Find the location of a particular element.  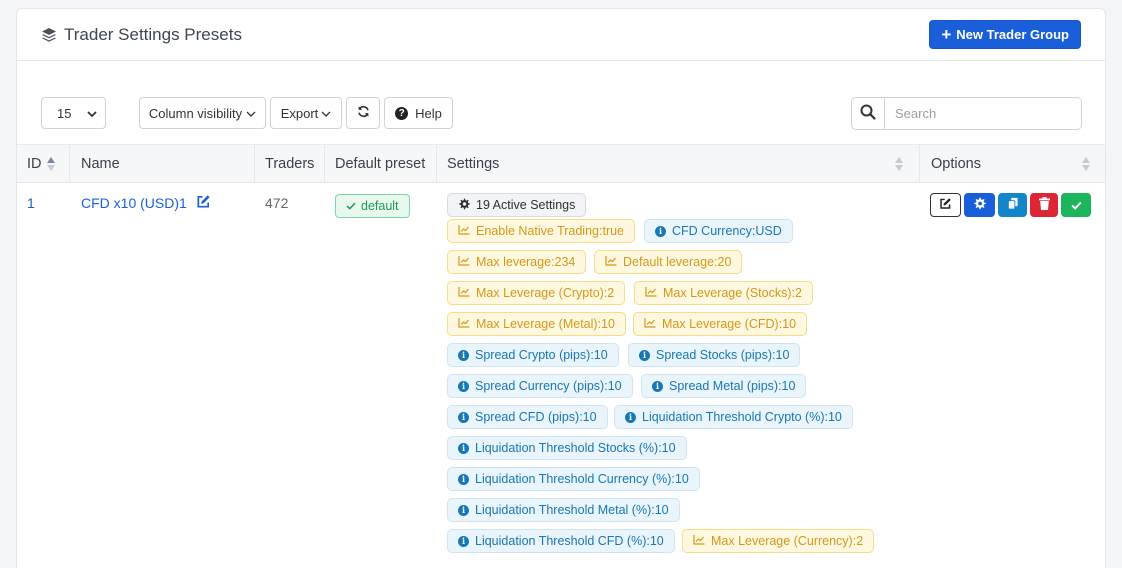

copy-button is located at coordinates (1012, 205).